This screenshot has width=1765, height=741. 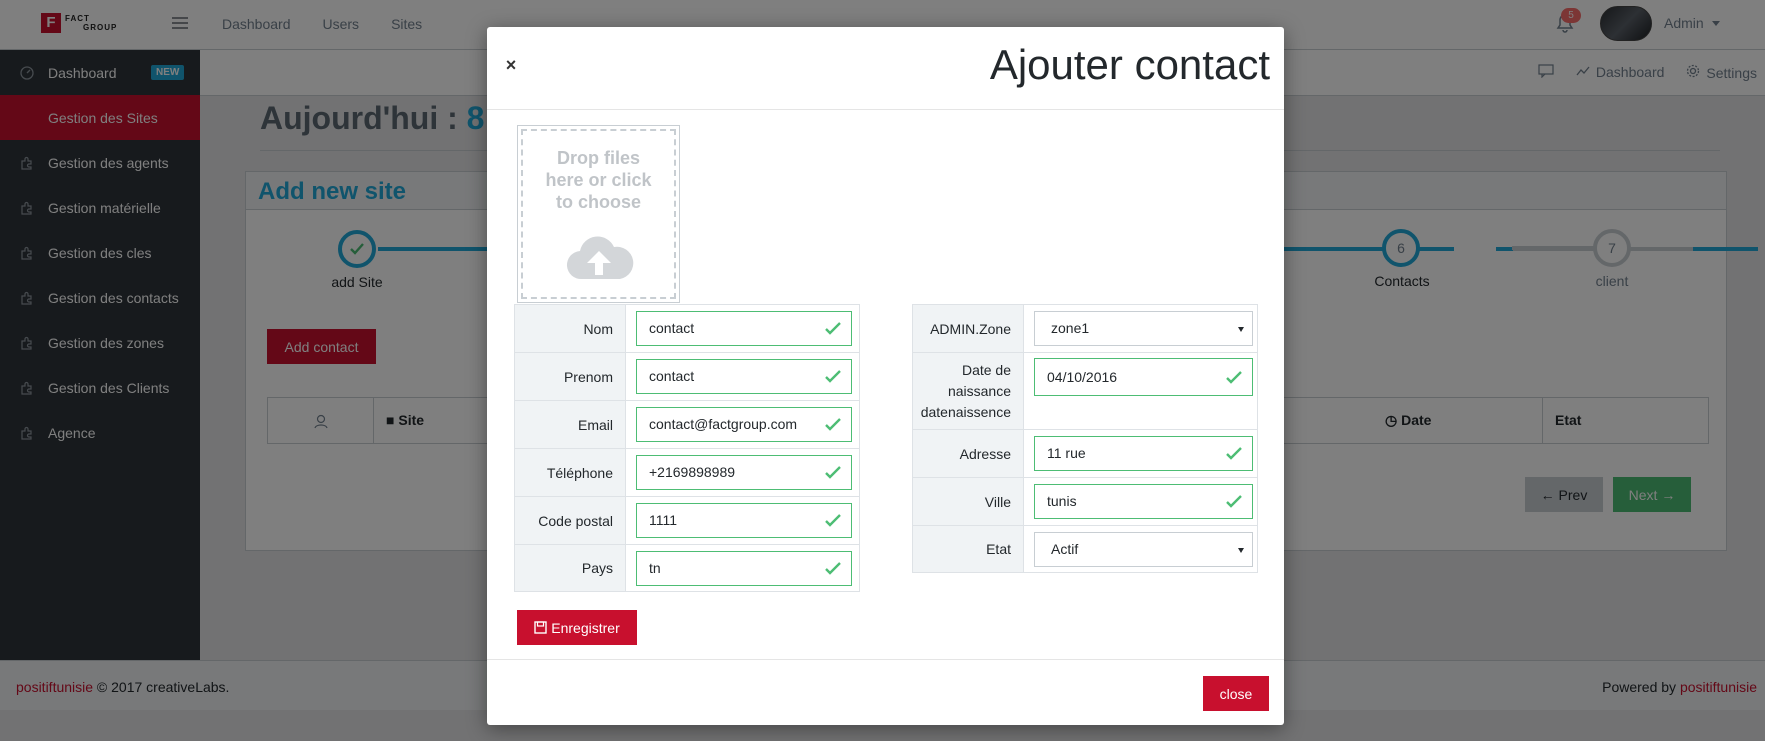 I want to click on field-label: Pays, so click(x=570, y=568).